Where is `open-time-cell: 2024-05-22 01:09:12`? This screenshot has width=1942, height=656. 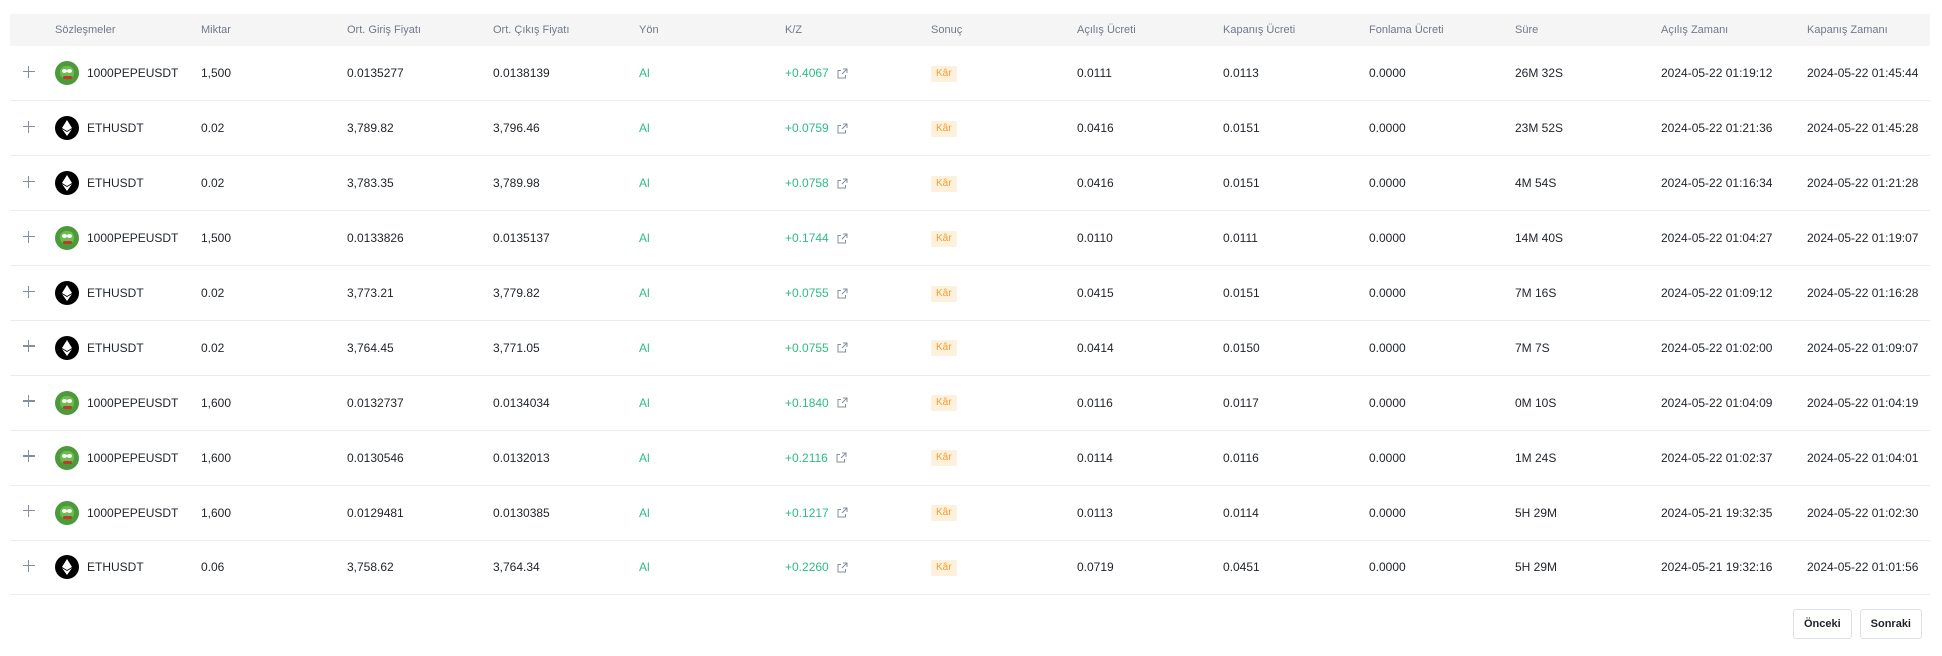
open-time-cell: 2024-05-22 01:09:12 is located at coordinates (1717, 293).